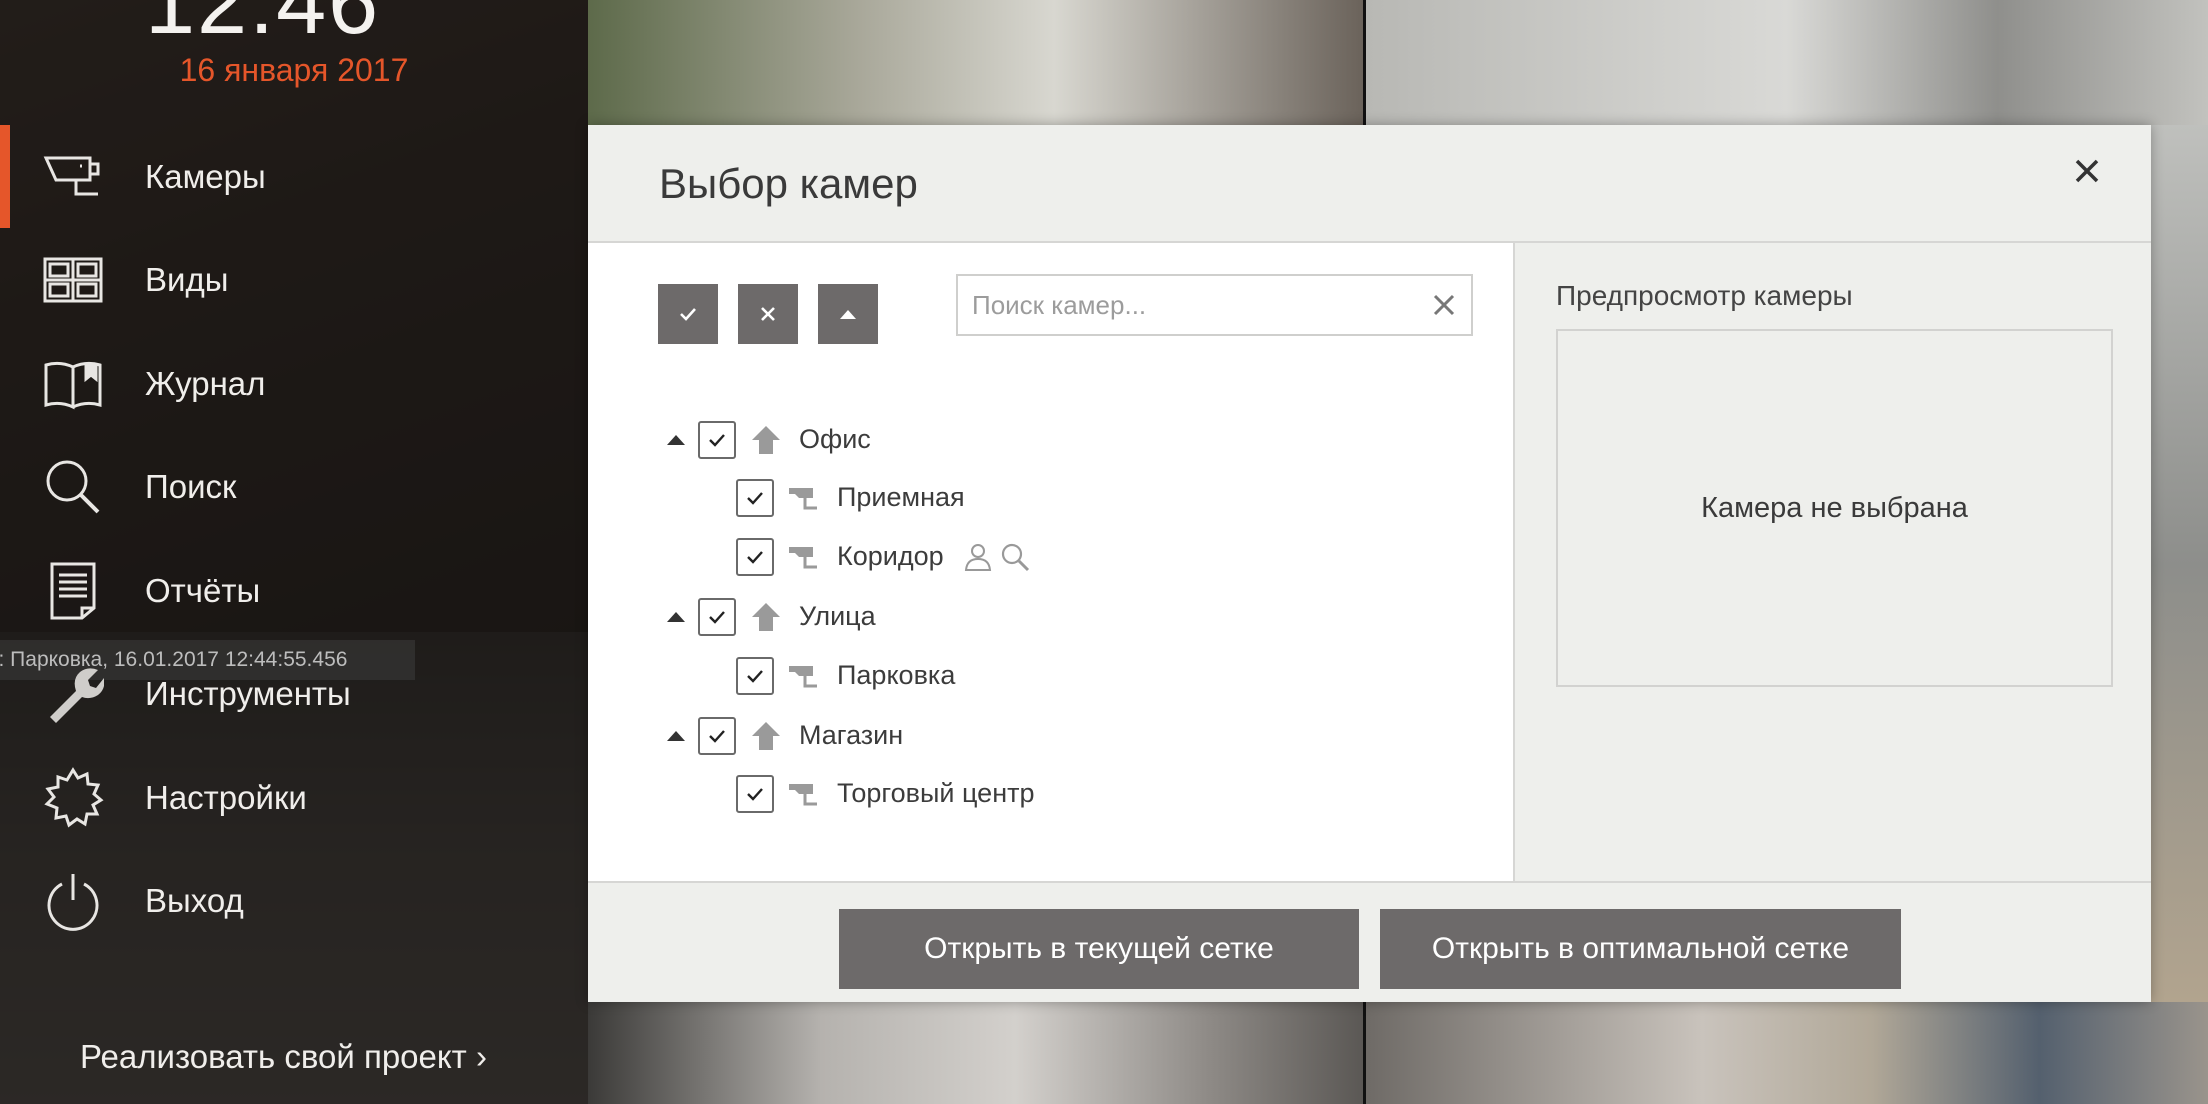  What do you see at coordinates (226, 797) in the screenshot?
I see `nav-label: Настройки` at bounding box center [226, 797].